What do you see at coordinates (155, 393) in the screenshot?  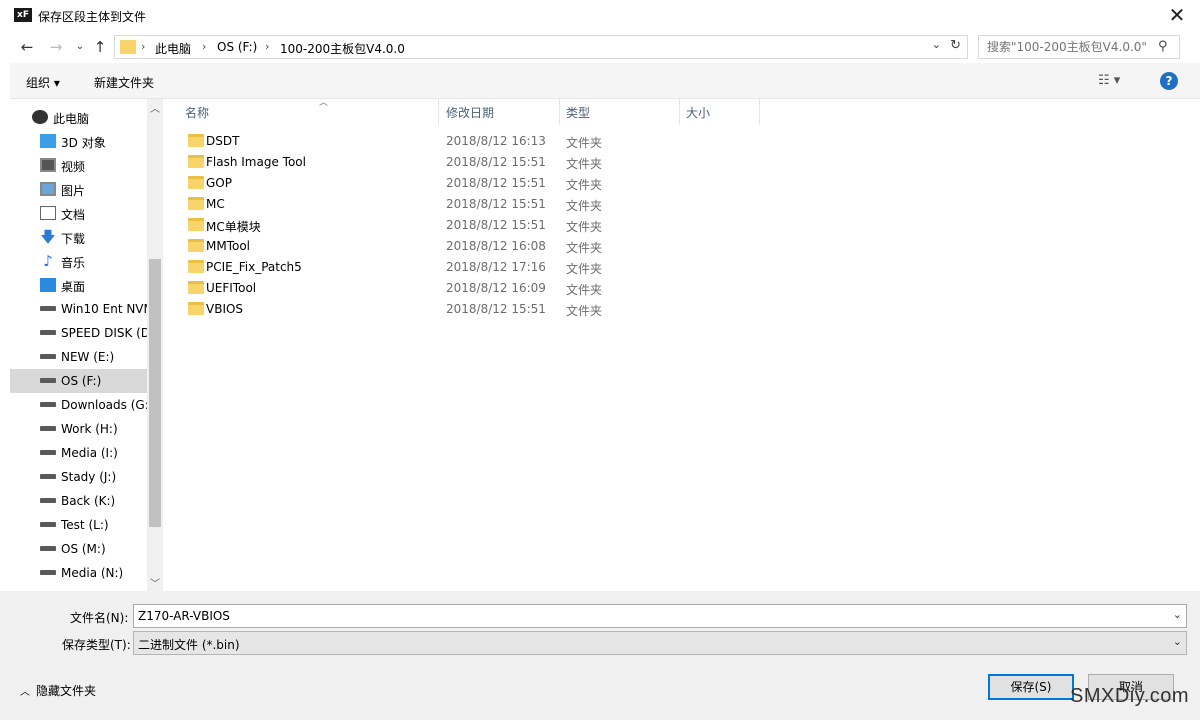 I see `scrollbar-thumb` at bounding box center [155, 393].